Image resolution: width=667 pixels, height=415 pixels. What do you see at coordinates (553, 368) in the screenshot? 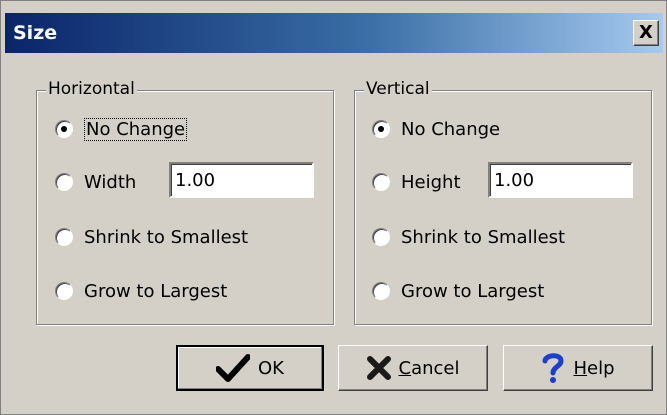
I see `question-icon` at bounding box center [553, 368].